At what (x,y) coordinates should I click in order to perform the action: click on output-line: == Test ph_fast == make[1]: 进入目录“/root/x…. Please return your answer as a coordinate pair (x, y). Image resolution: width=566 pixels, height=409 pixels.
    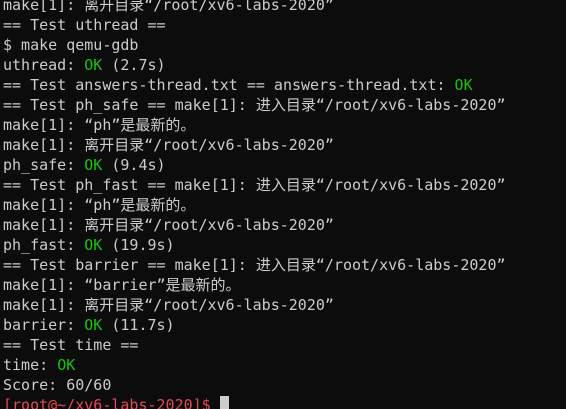
    Looking at the image, I should click on (254, 185).